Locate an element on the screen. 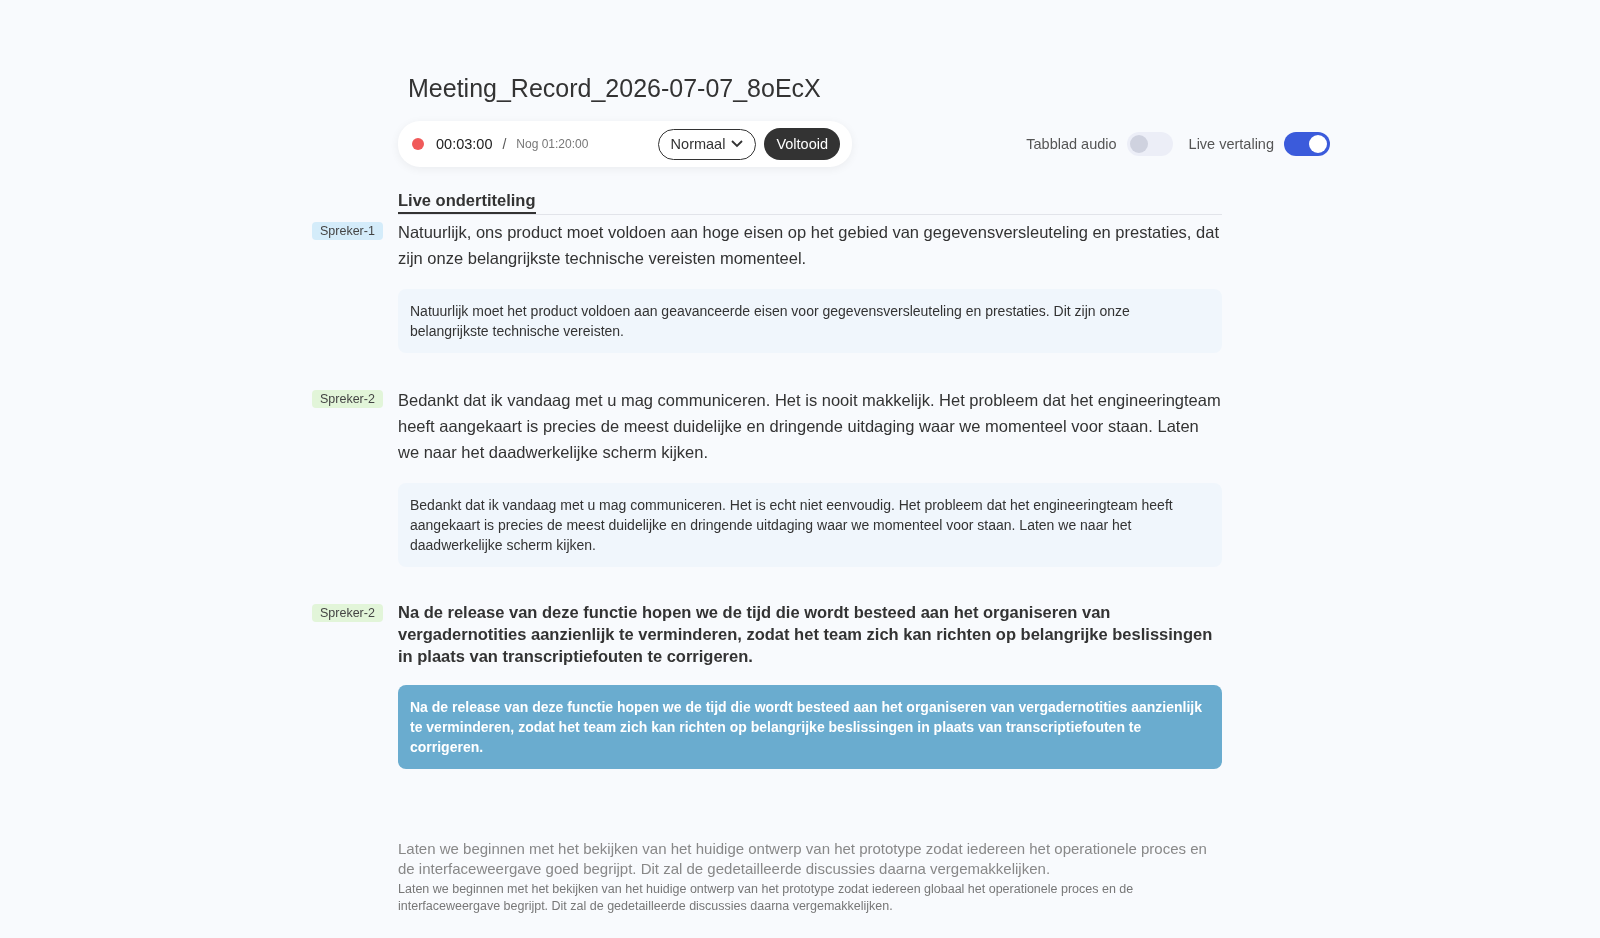 The width and height of the screenshot is (1600, 938). translation-text: Na de release van deze functie hopen we de tijd die wordt besteed aan het organiseren van vergadernotities aanzienlijk te verminderen, zodat het team zich kan richten op belangrijke beslissingen in plaats van transcriptiefouten te corrigeren. is located at coordinates (810, 727).